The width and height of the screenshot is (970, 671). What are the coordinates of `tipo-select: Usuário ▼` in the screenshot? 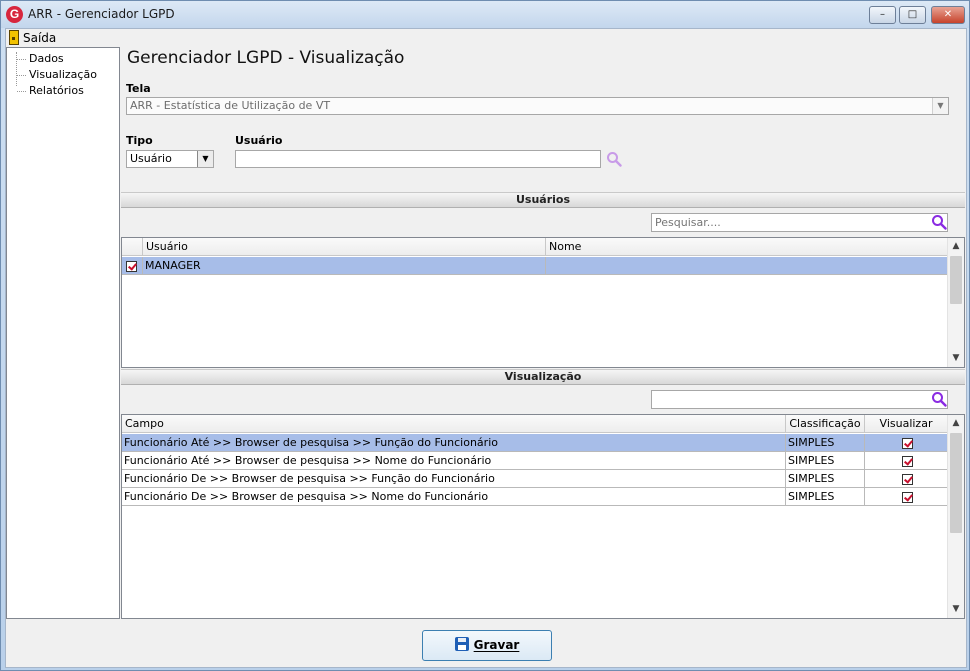 It's located at (170, 159).